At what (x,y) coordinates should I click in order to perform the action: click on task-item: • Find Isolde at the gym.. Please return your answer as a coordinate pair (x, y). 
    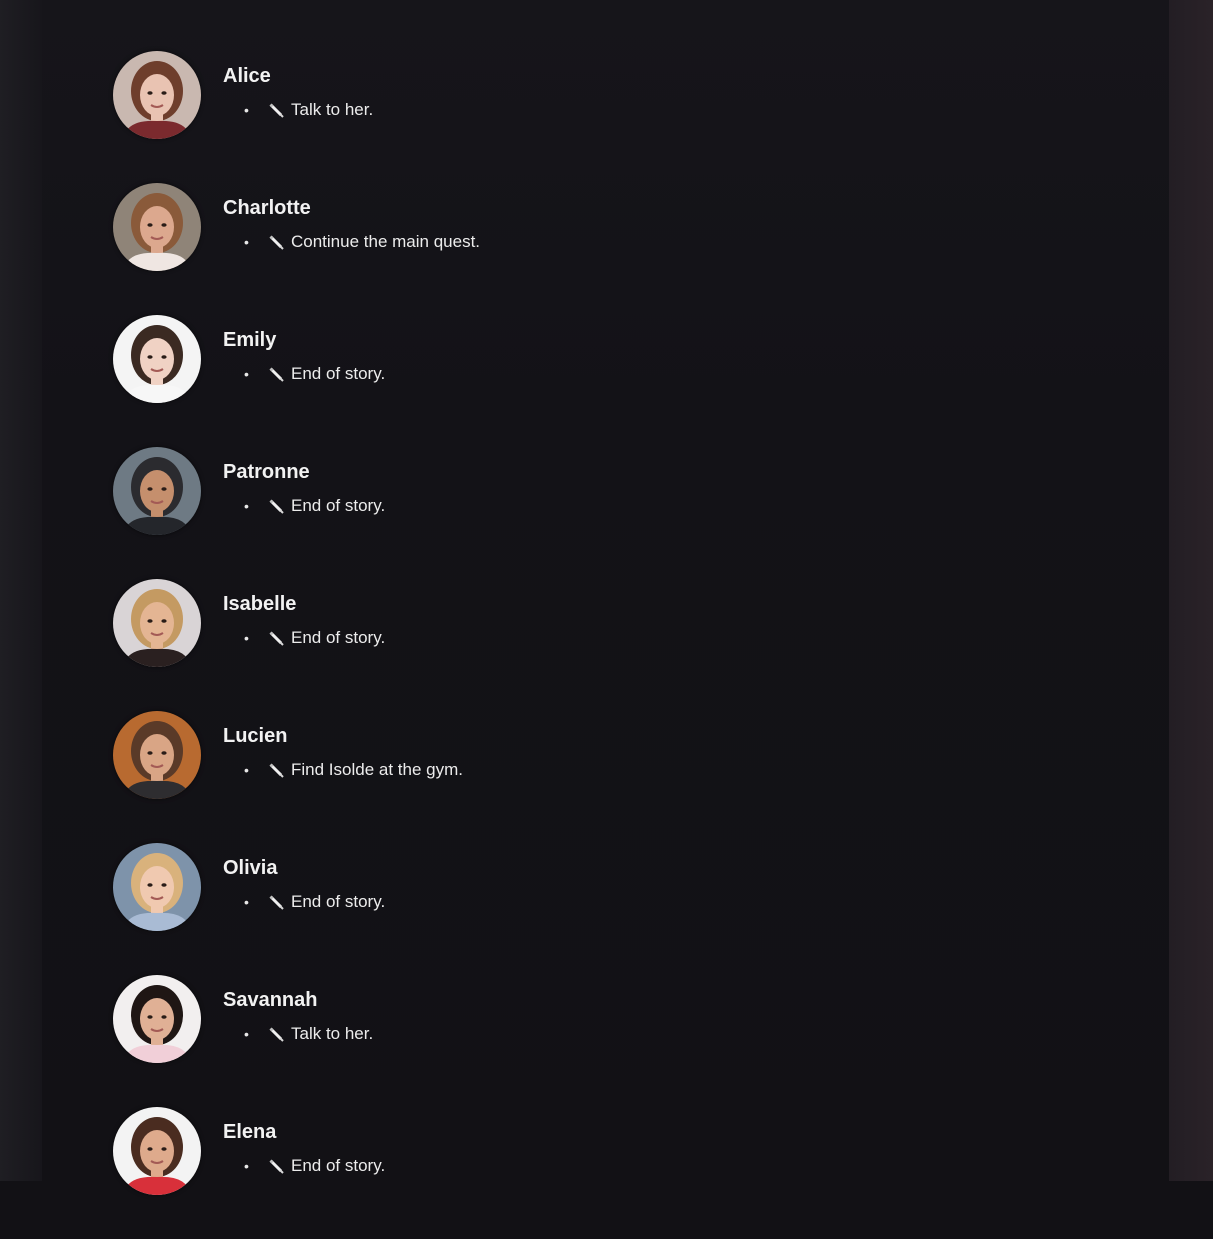
    Looking at the image, I should click on (343, 770).